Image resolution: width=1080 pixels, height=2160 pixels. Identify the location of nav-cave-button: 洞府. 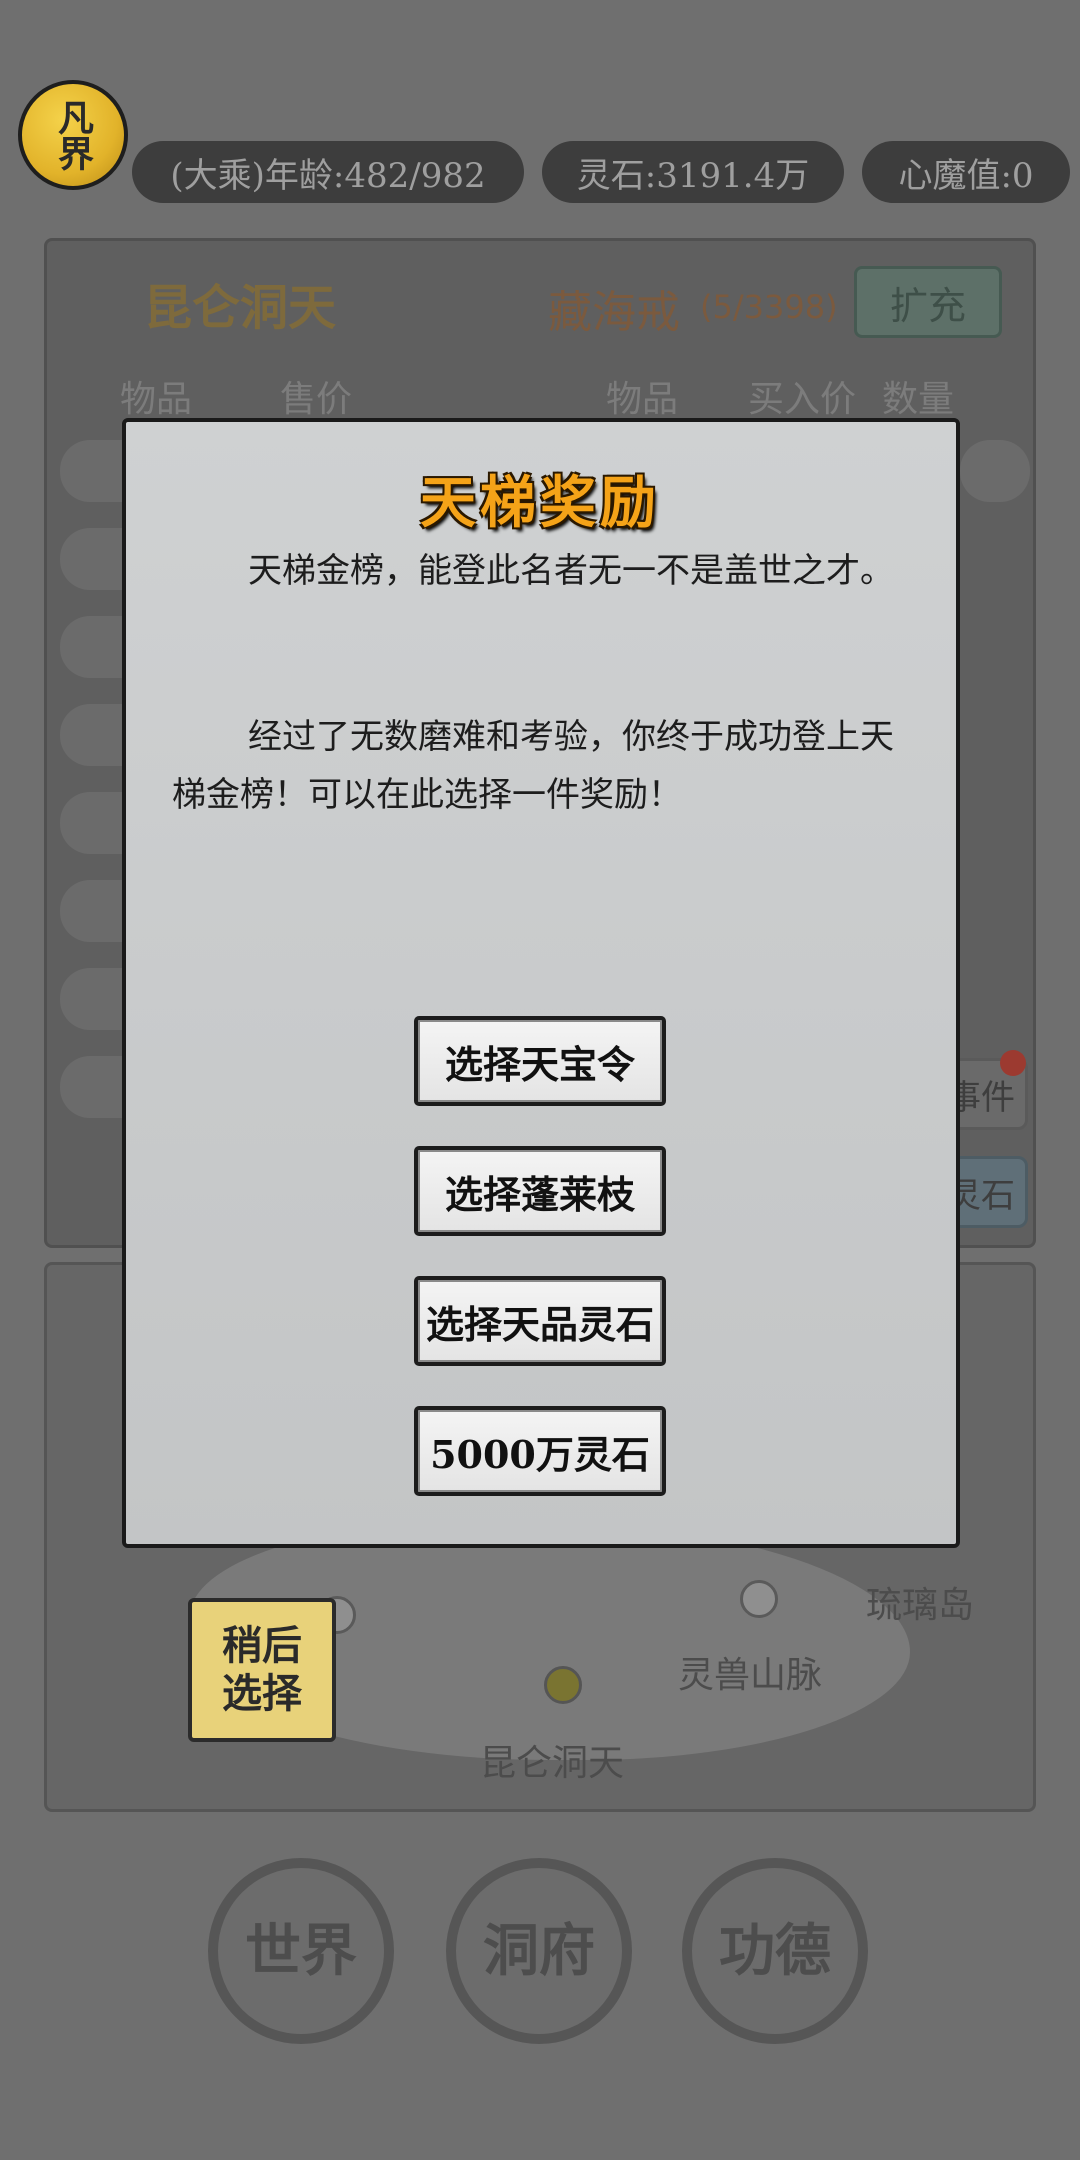
(539, 1951).